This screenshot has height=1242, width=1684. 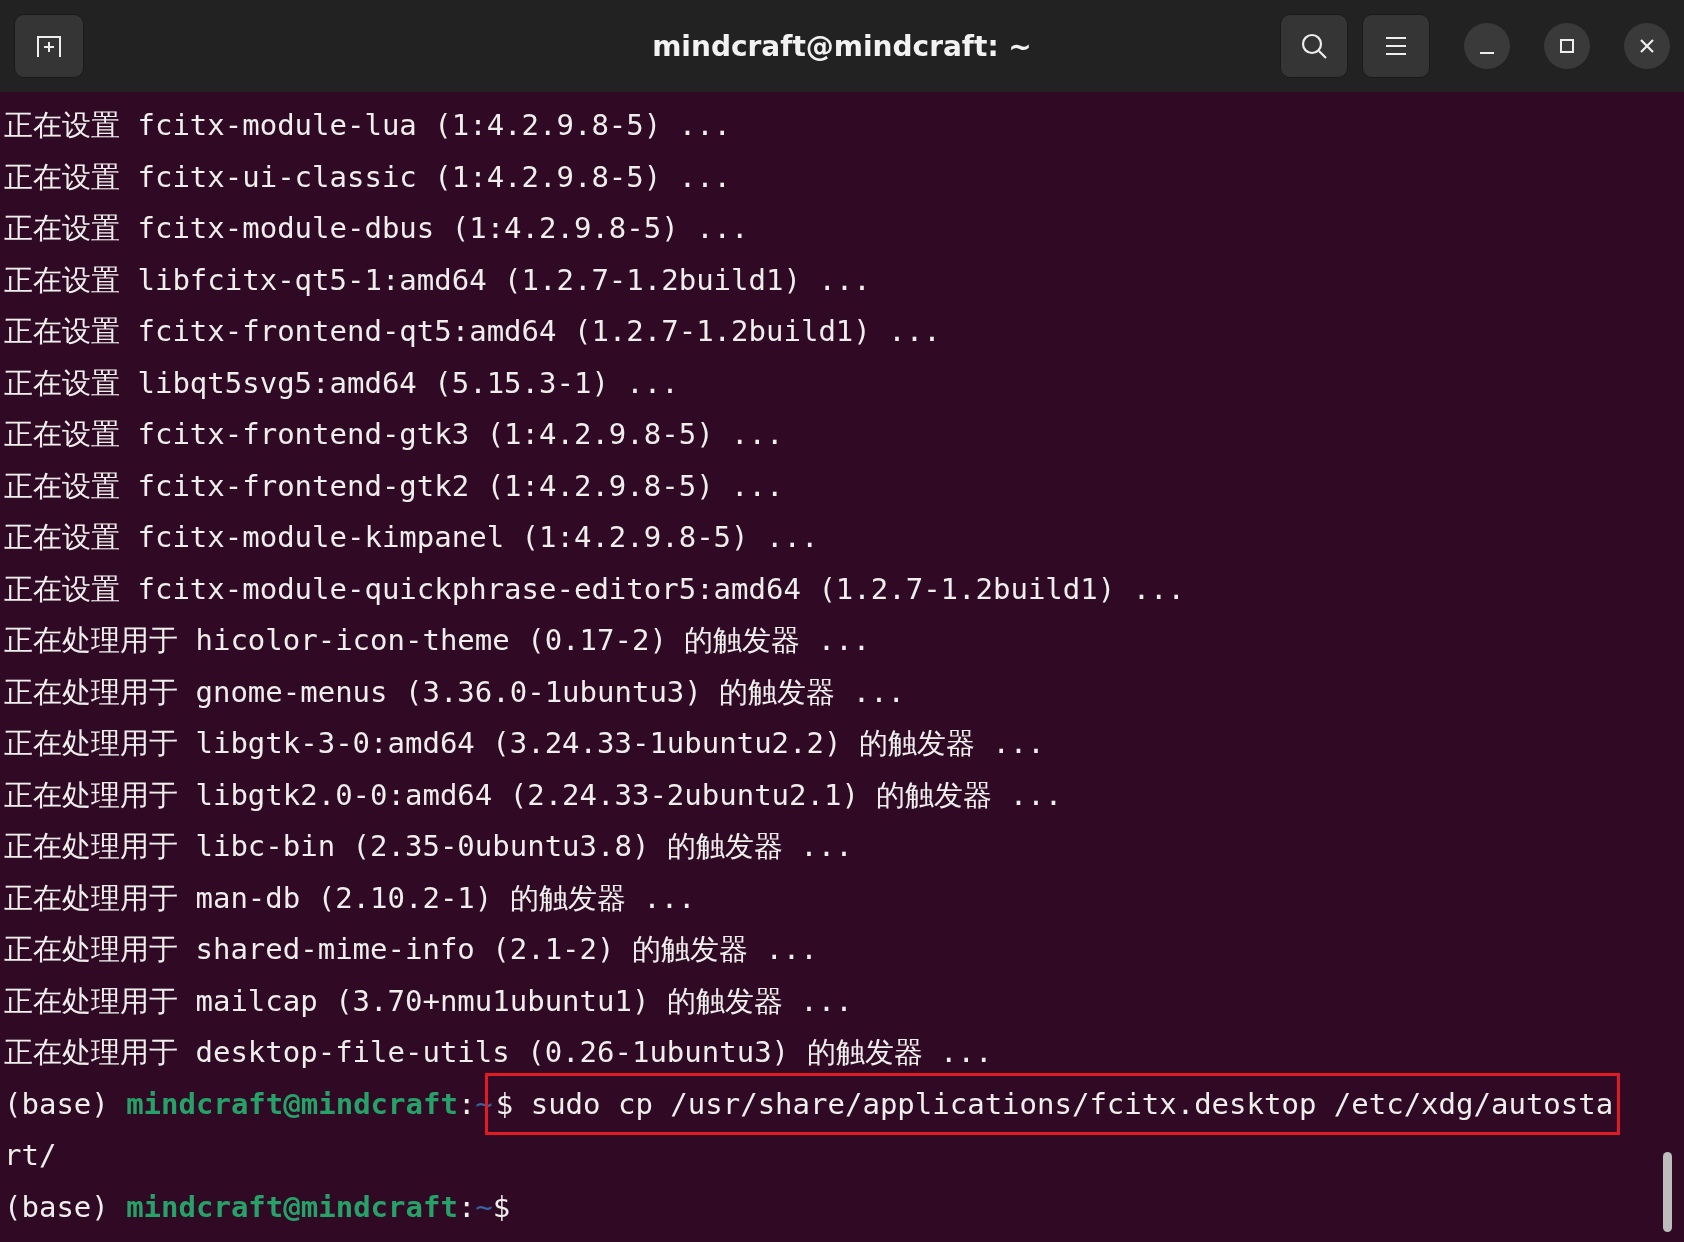 I want to click on new-tab-button, so click(x=49, y=46).